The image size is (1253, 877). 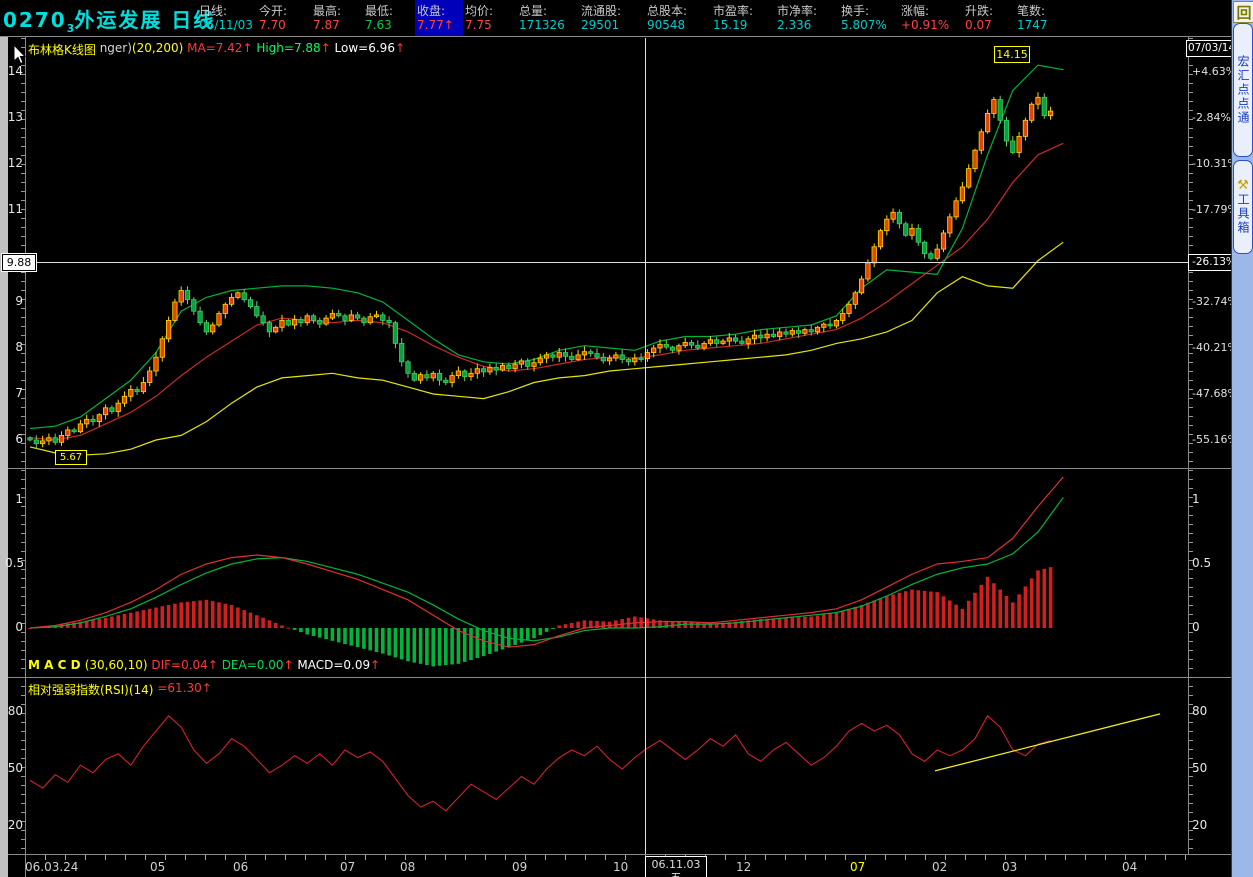 What do you see at coordinates (743, 18) in the screenshot?
I see `quote-field-9: 市盈率: 15.19` at bounding box center [743, 18].